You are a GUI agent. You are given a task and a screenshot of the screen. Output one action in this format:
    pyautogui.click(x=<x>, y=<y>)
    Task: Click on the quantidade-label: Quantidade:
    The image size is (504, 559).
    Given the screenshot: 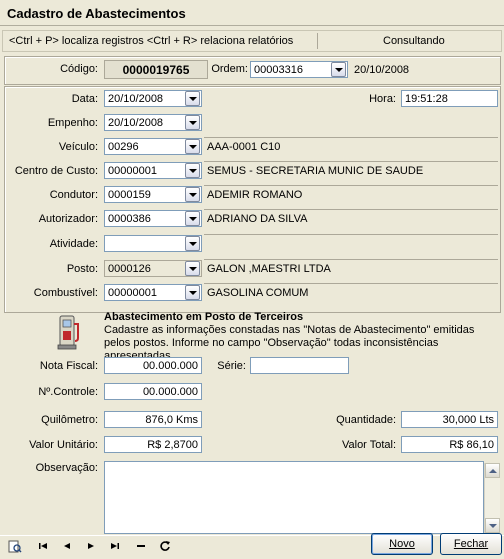 What is the action you would take?
    pyautogui.click(x=366, y=420)
    